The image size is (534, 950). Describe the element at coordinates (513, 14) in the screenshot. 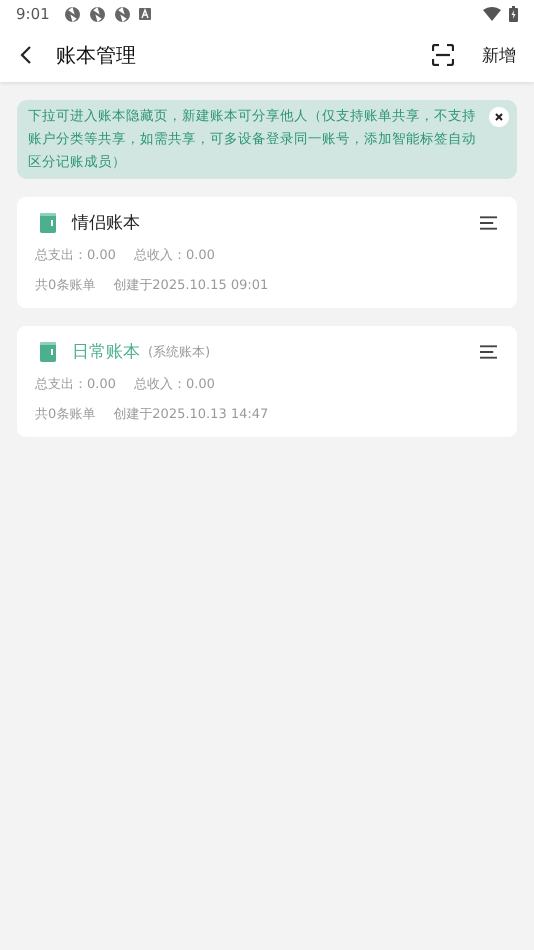

I see `battery-icon` at that location.